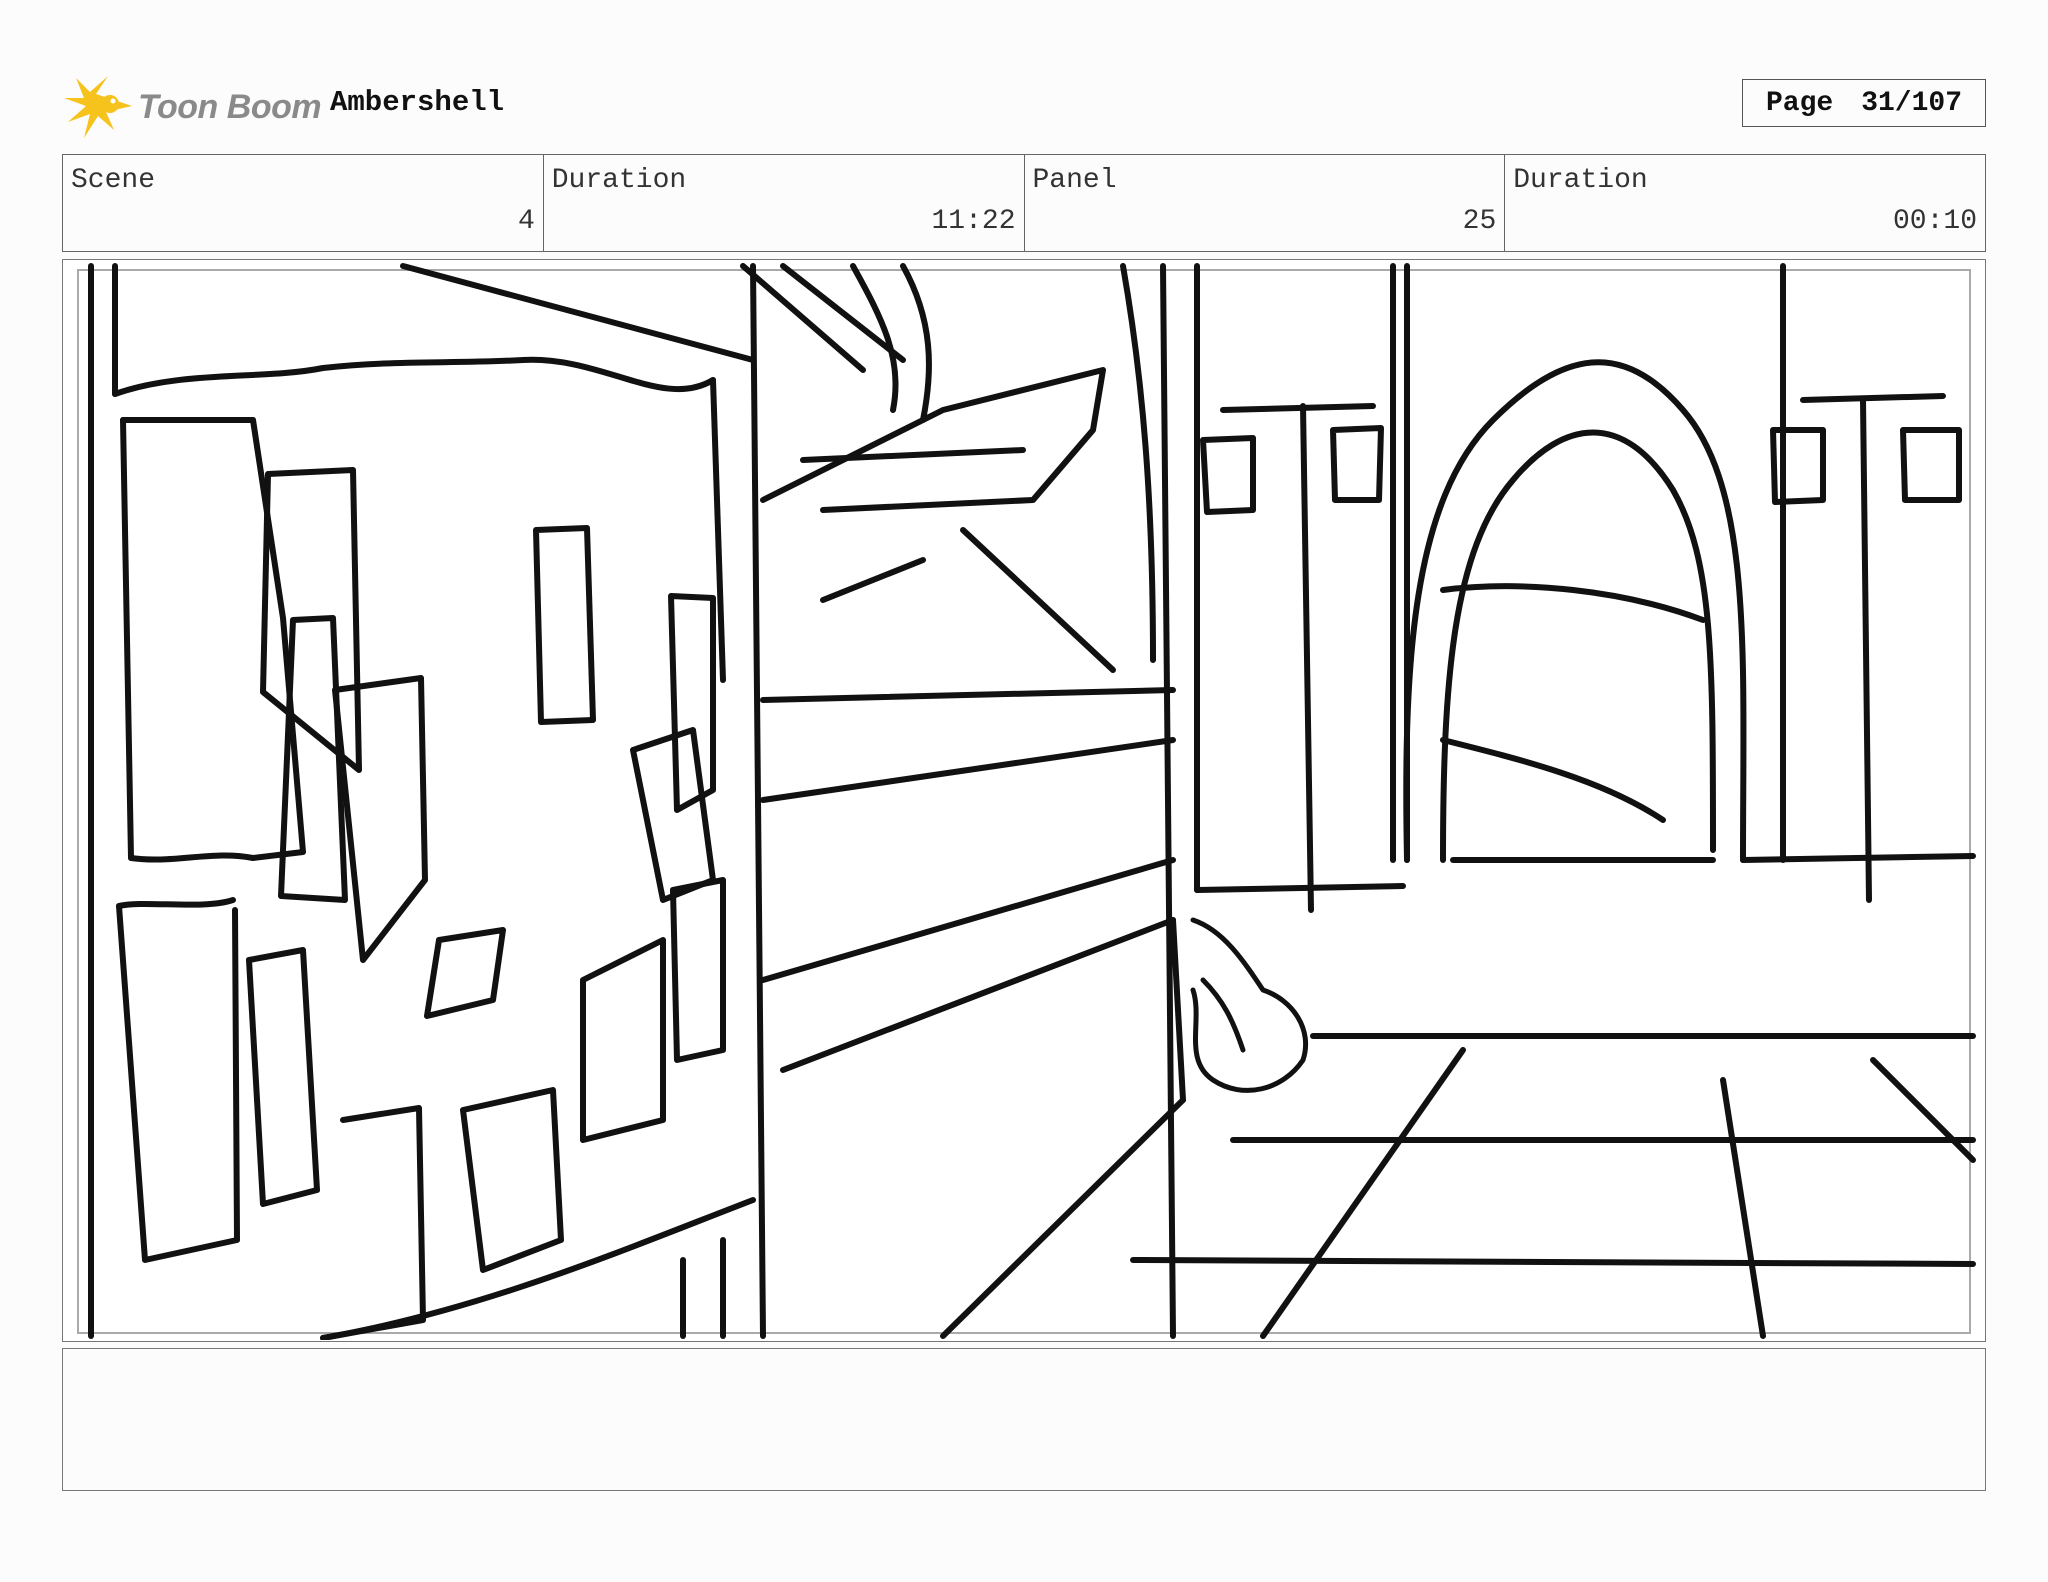  Describe the element at coordinates (113, 180) in the screenshot. I see `scene-label: Scene` at that location.